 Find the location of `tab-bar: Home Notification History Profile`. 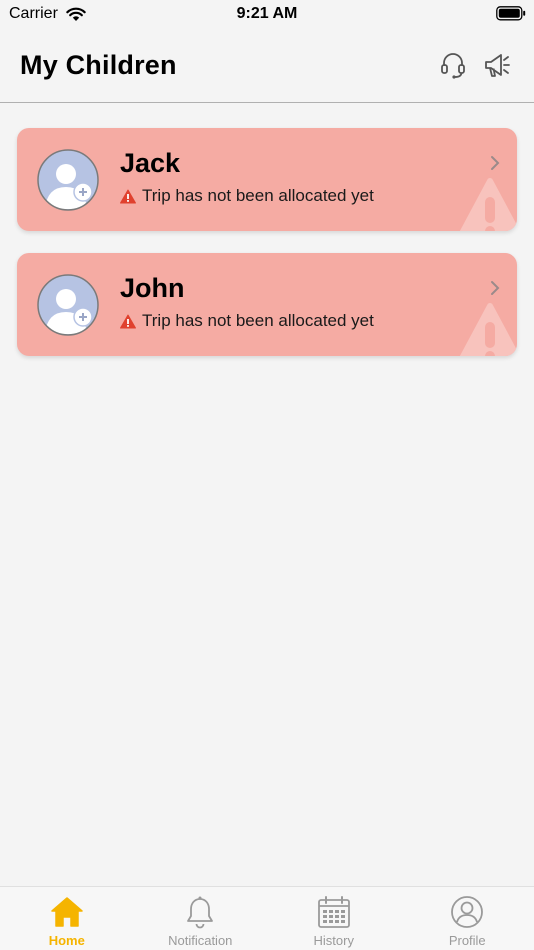

tab-bar: Home Notification History Profile is located at coordinates (267, 918).